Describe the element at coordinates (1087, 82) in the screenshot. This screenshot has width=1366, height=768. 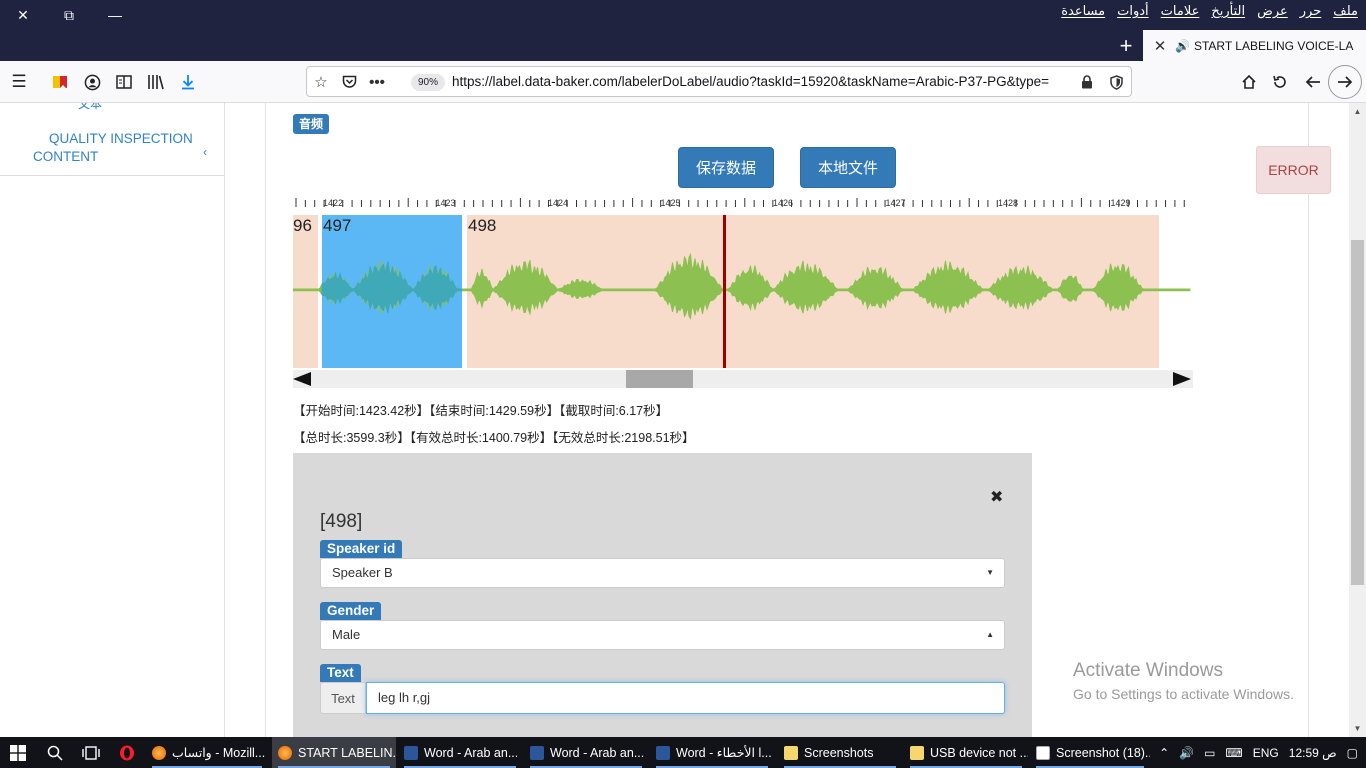
I see `lock-icon` at that location.